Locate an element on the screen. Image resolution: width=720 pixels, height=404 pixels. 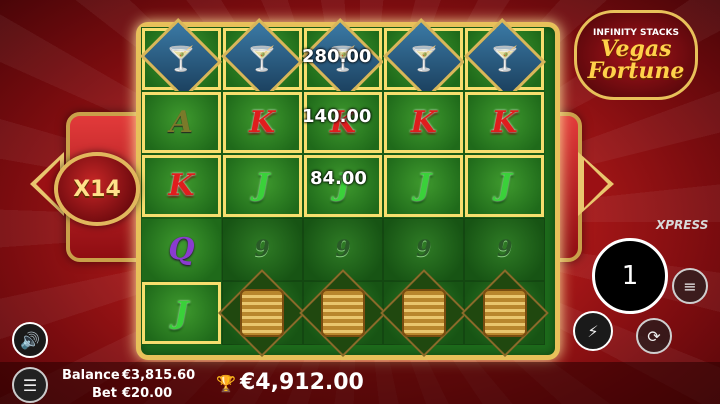
bet-label: Bet is located at coordinates (104, 393).